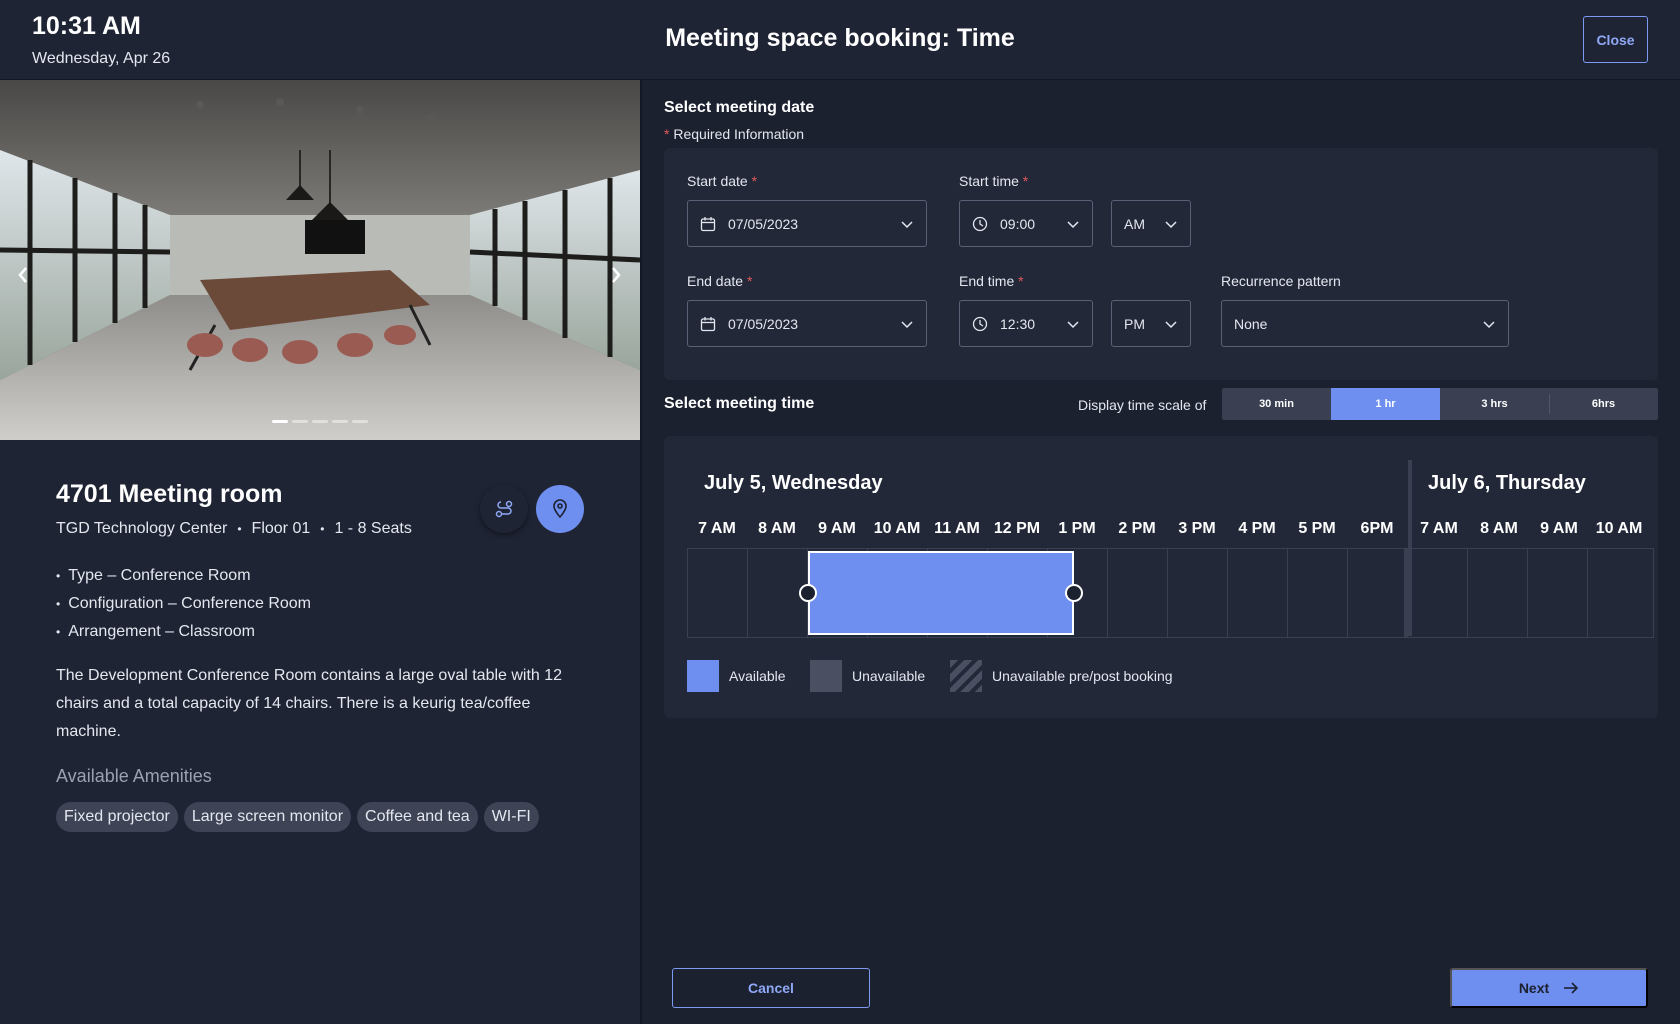 Image resolution: width=1680 pixels, height=1024 pixels. What do you see at coordinates (991, 281) in the screenshot?
I see `end-time-label: End time *` at bounding box center [991, 281].